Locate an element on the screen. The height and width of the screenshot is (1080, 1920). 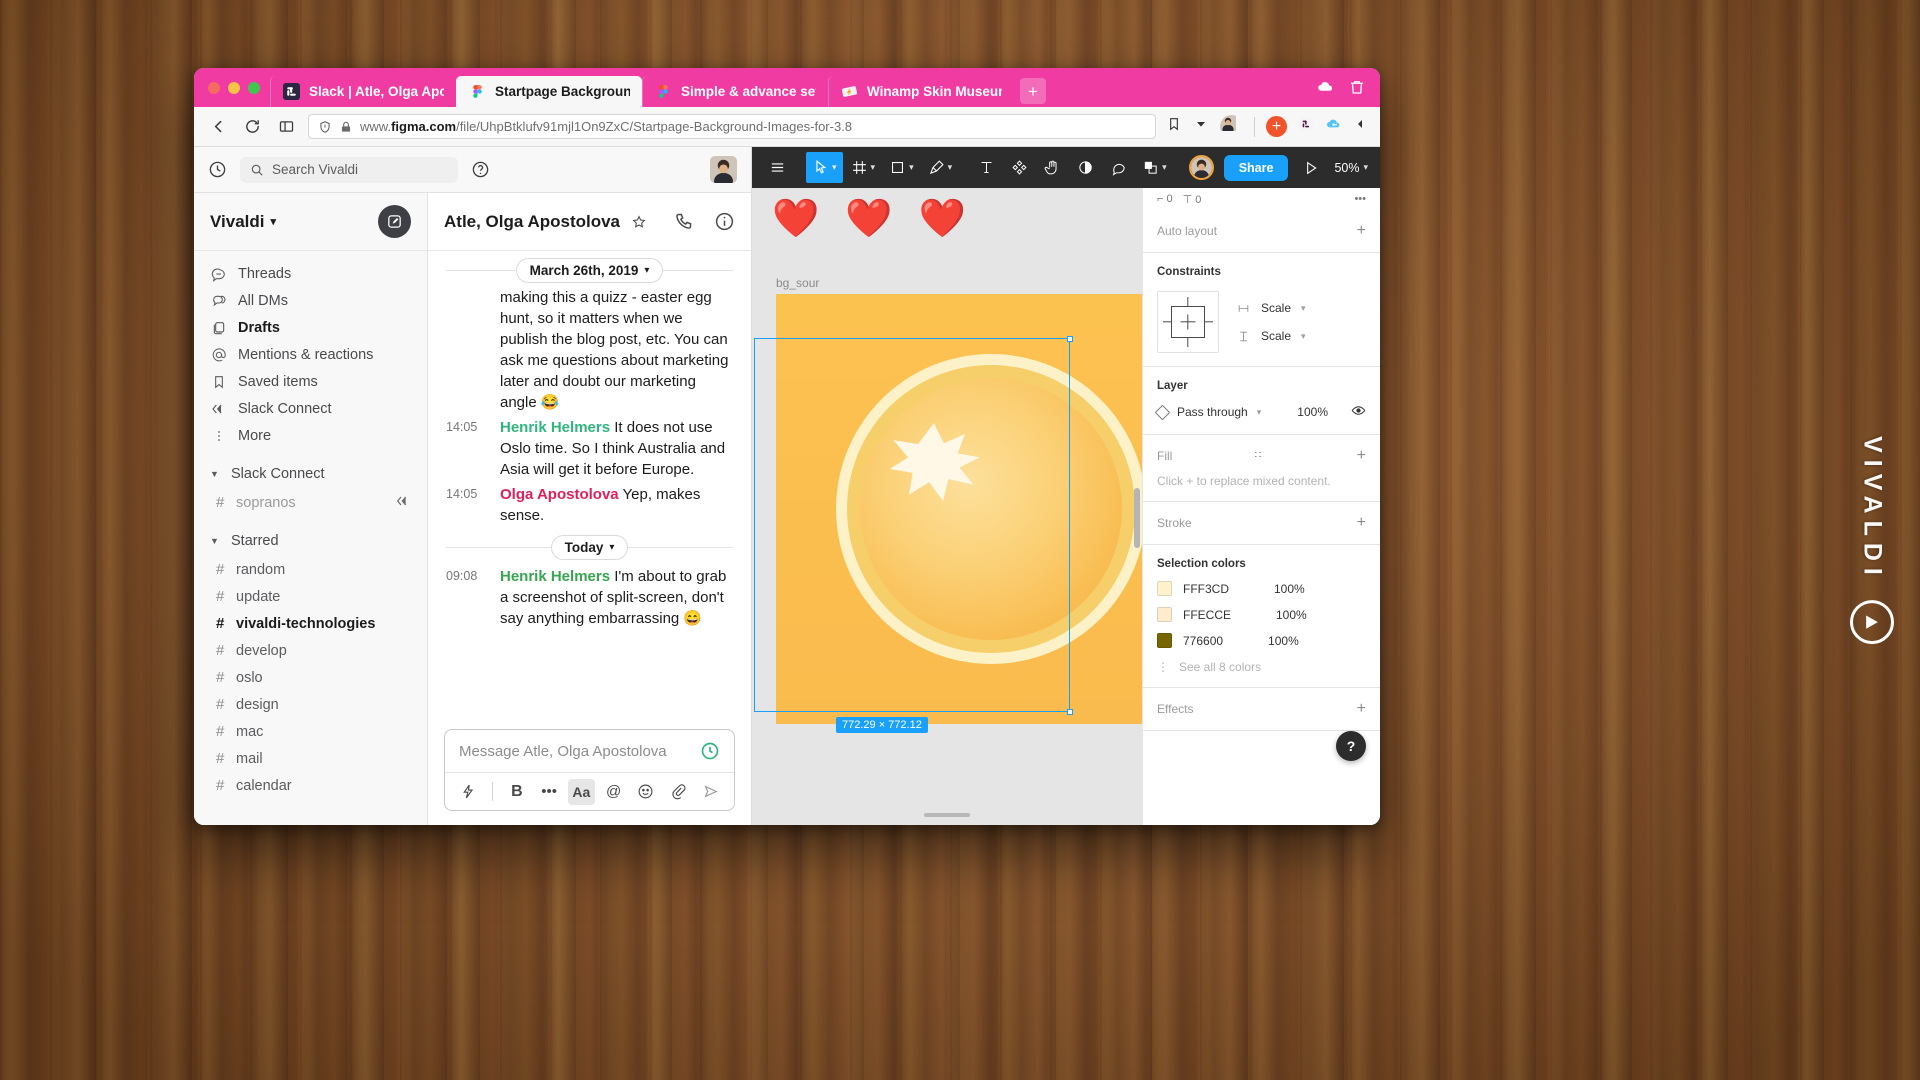
sidebar-channel-update: # update is located at coordinates (310, 596).